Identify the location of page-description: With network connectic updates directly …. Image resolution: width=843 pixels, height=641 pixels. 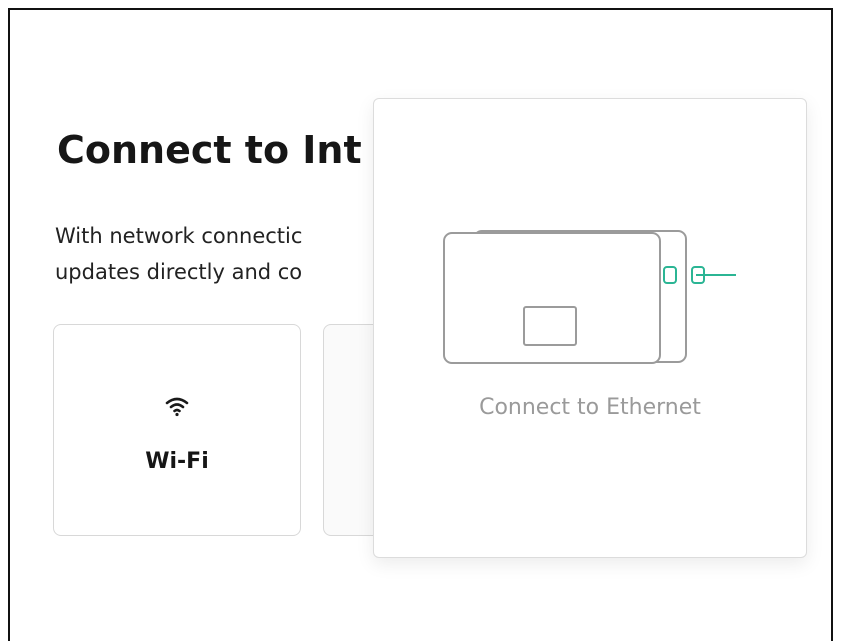
(215, 254).